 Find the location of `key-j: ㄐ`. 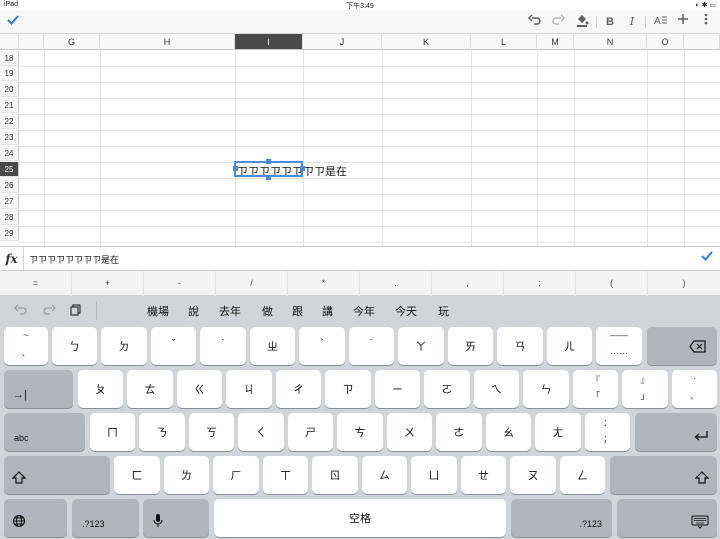

key-j: ㄐ is located at coordinates (249, 389).